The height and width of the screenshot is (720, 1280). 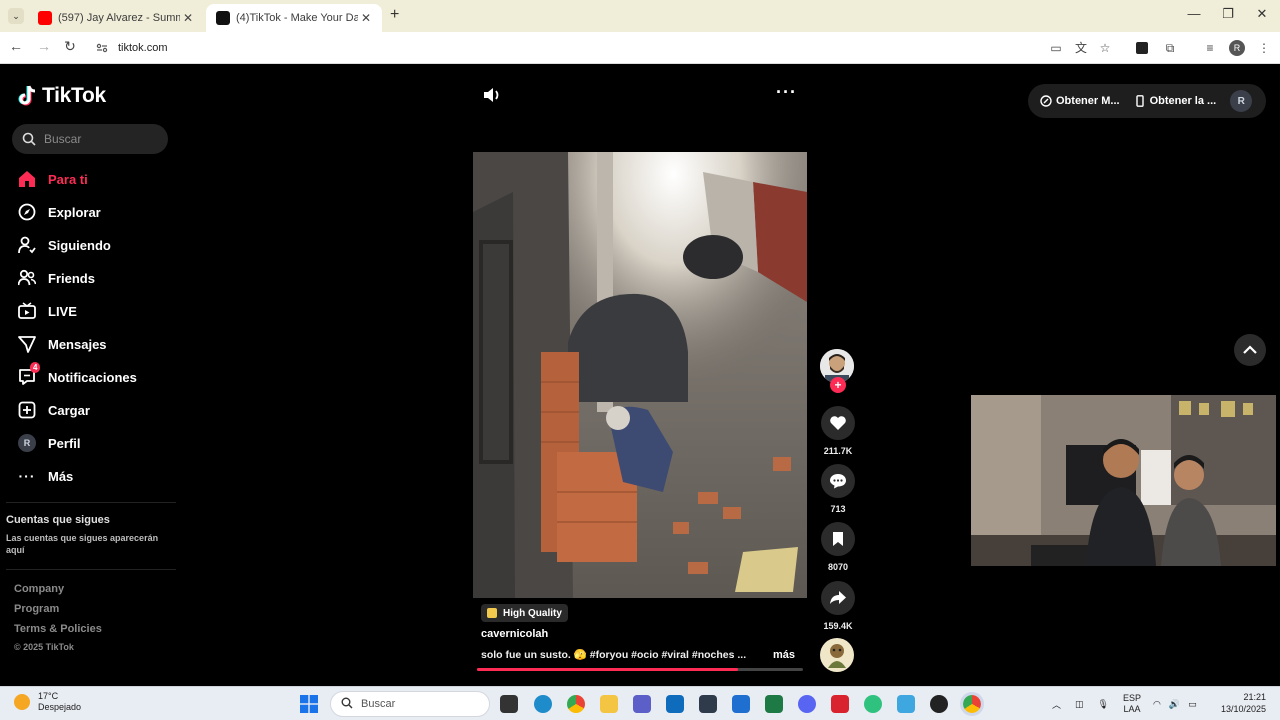 I want to click on sidebar-item-mensajes: Mensajes, so click(x=62, y=344).